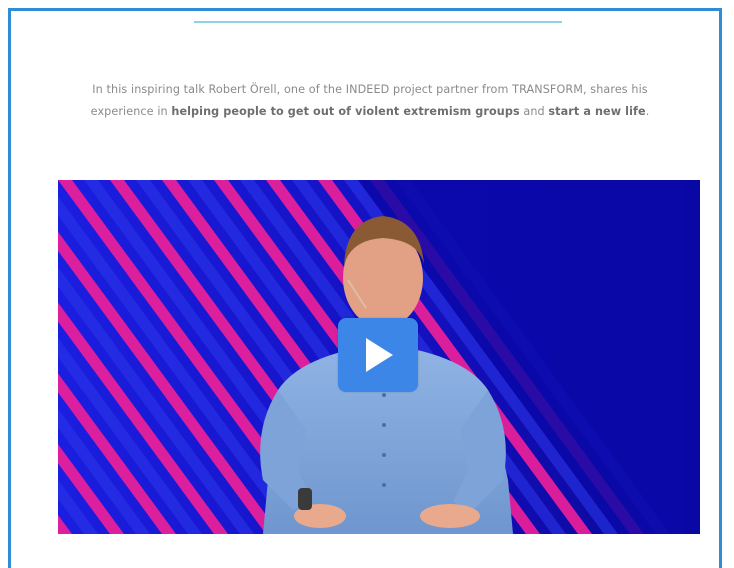 The height and width of the screenshot is (568, 734). What do you see at coordinates (597, 112) in the screenshot?
I see `intro-bold-2: start a new life` at bounding box center [597, 112].